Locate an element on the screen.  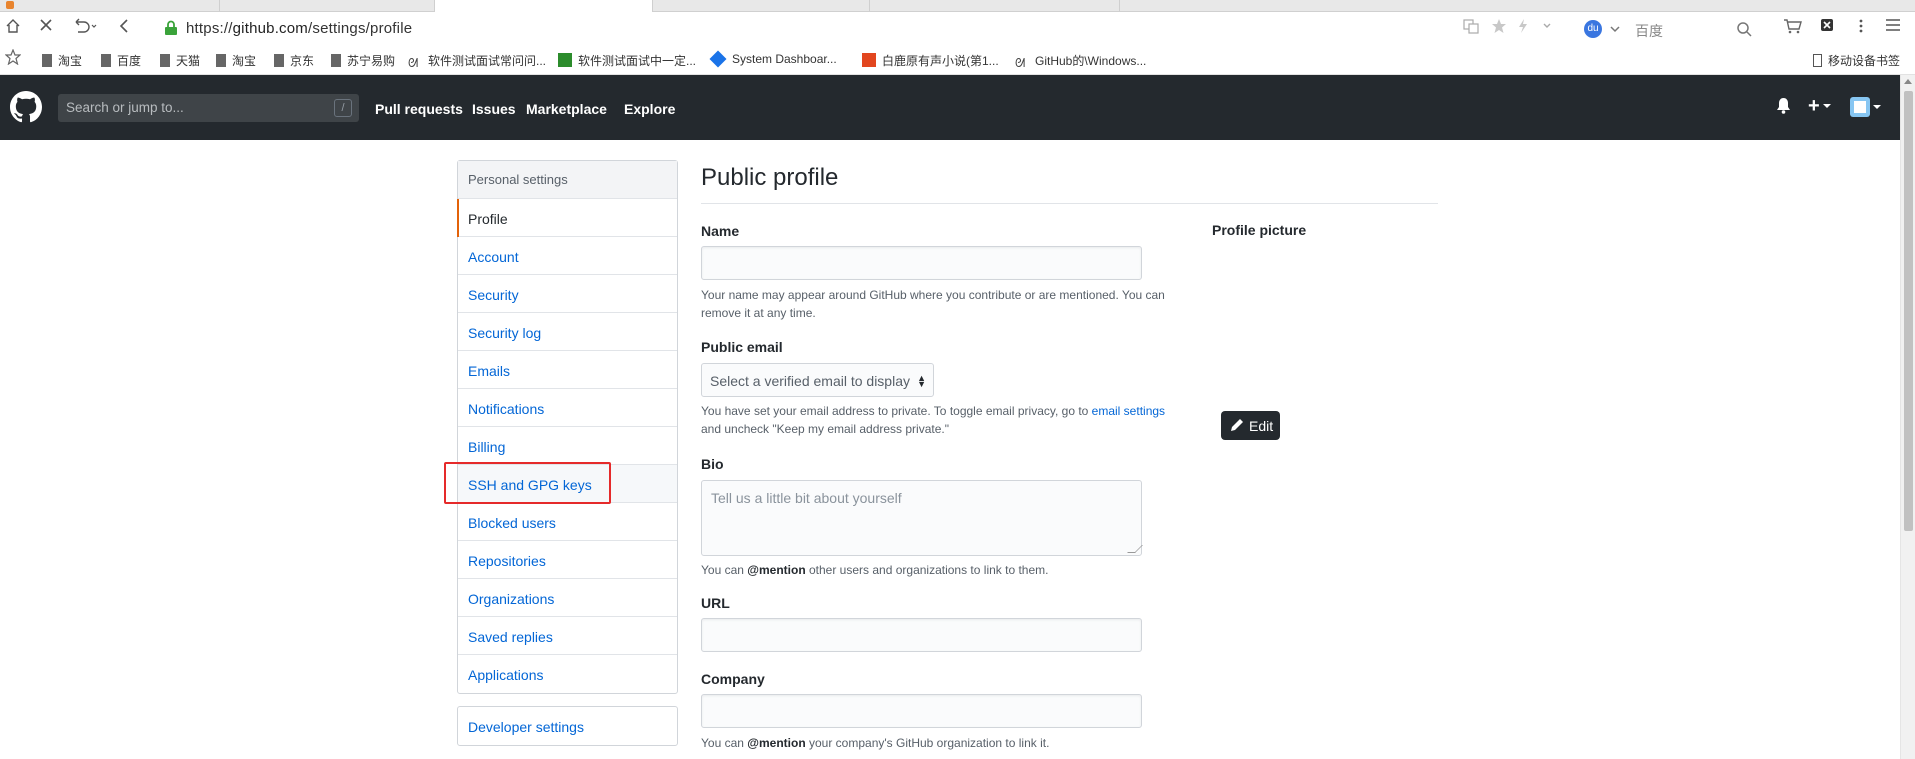
sidebar-item-repositories: Repositories is located at coordinates (567, 560).